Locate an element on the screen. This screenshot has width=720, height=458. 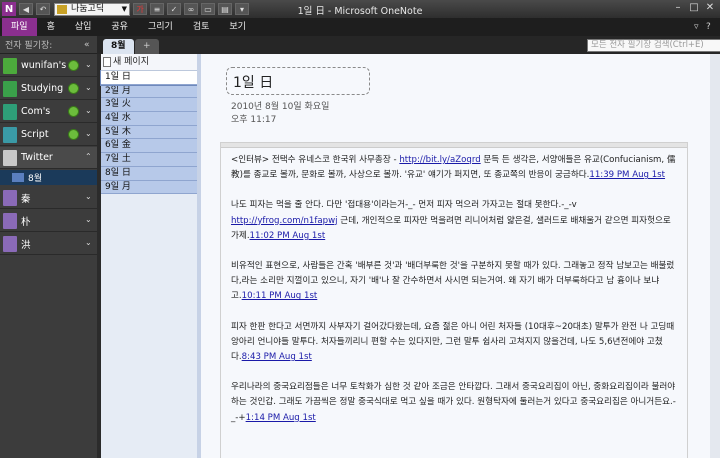
font-icon is located at coordinates (62, 9).